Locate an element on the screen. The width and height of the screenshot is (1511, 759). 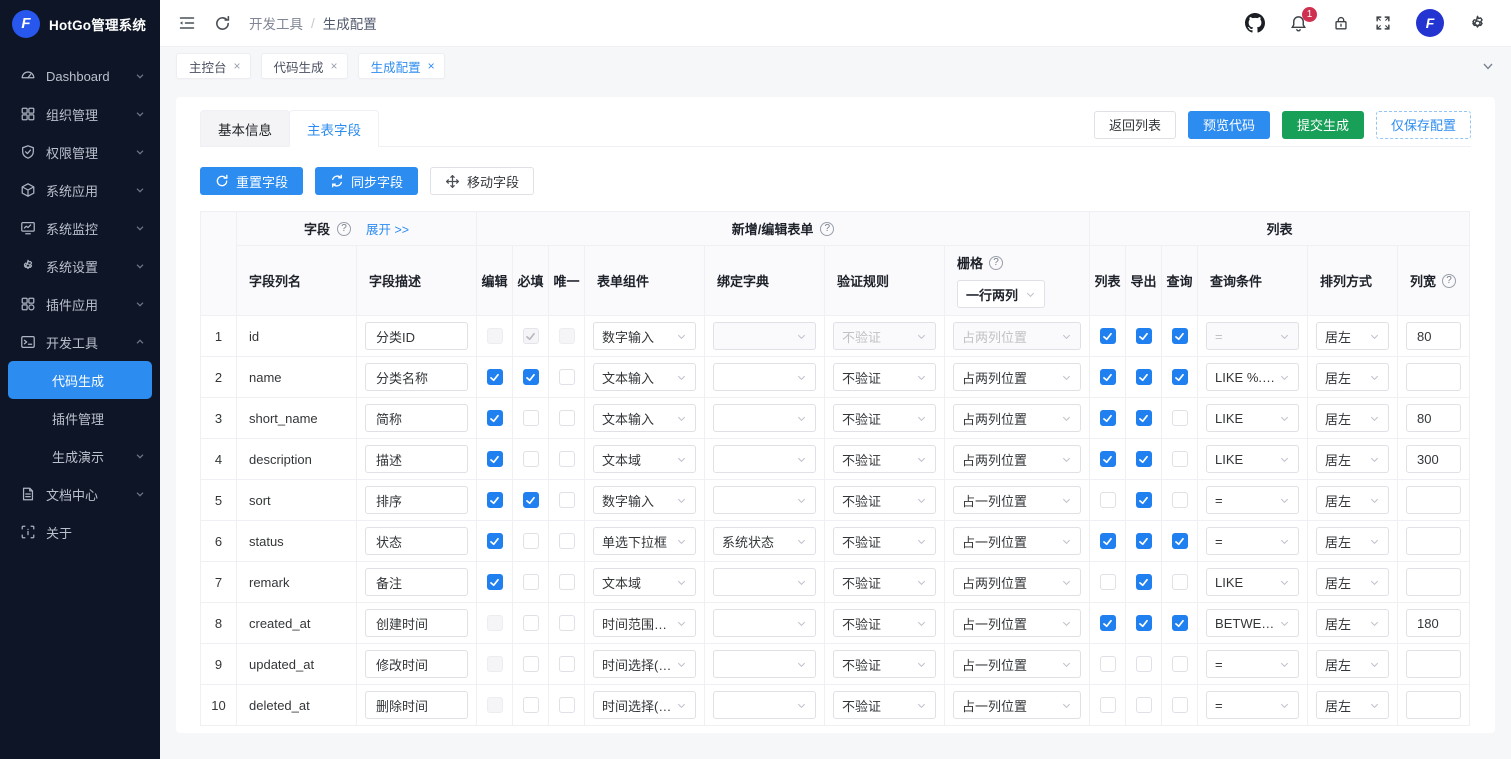
chevron-down-icon is located at coordinates (1488, 66).